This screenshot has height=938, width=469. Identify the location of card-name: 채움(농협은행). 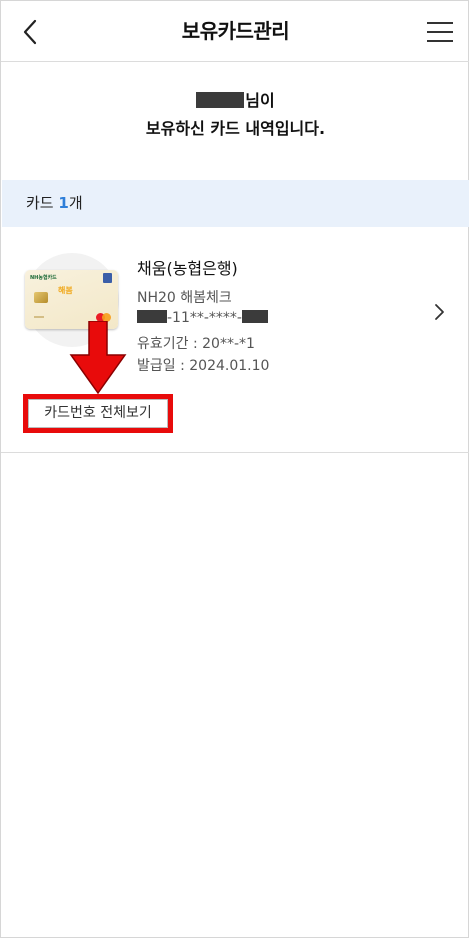
(187, 268).